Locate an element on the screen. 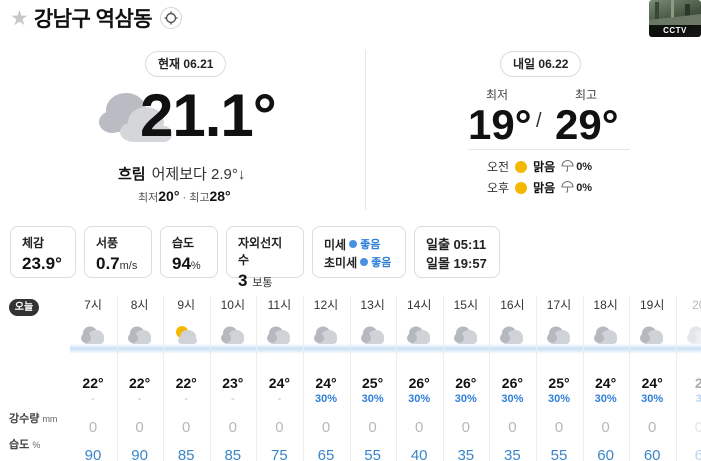 Image resolution: width=701 pixels, height=461 pixels. hour-column: 19시 24° 30% 0 60 is located at coordinates (652, 378).